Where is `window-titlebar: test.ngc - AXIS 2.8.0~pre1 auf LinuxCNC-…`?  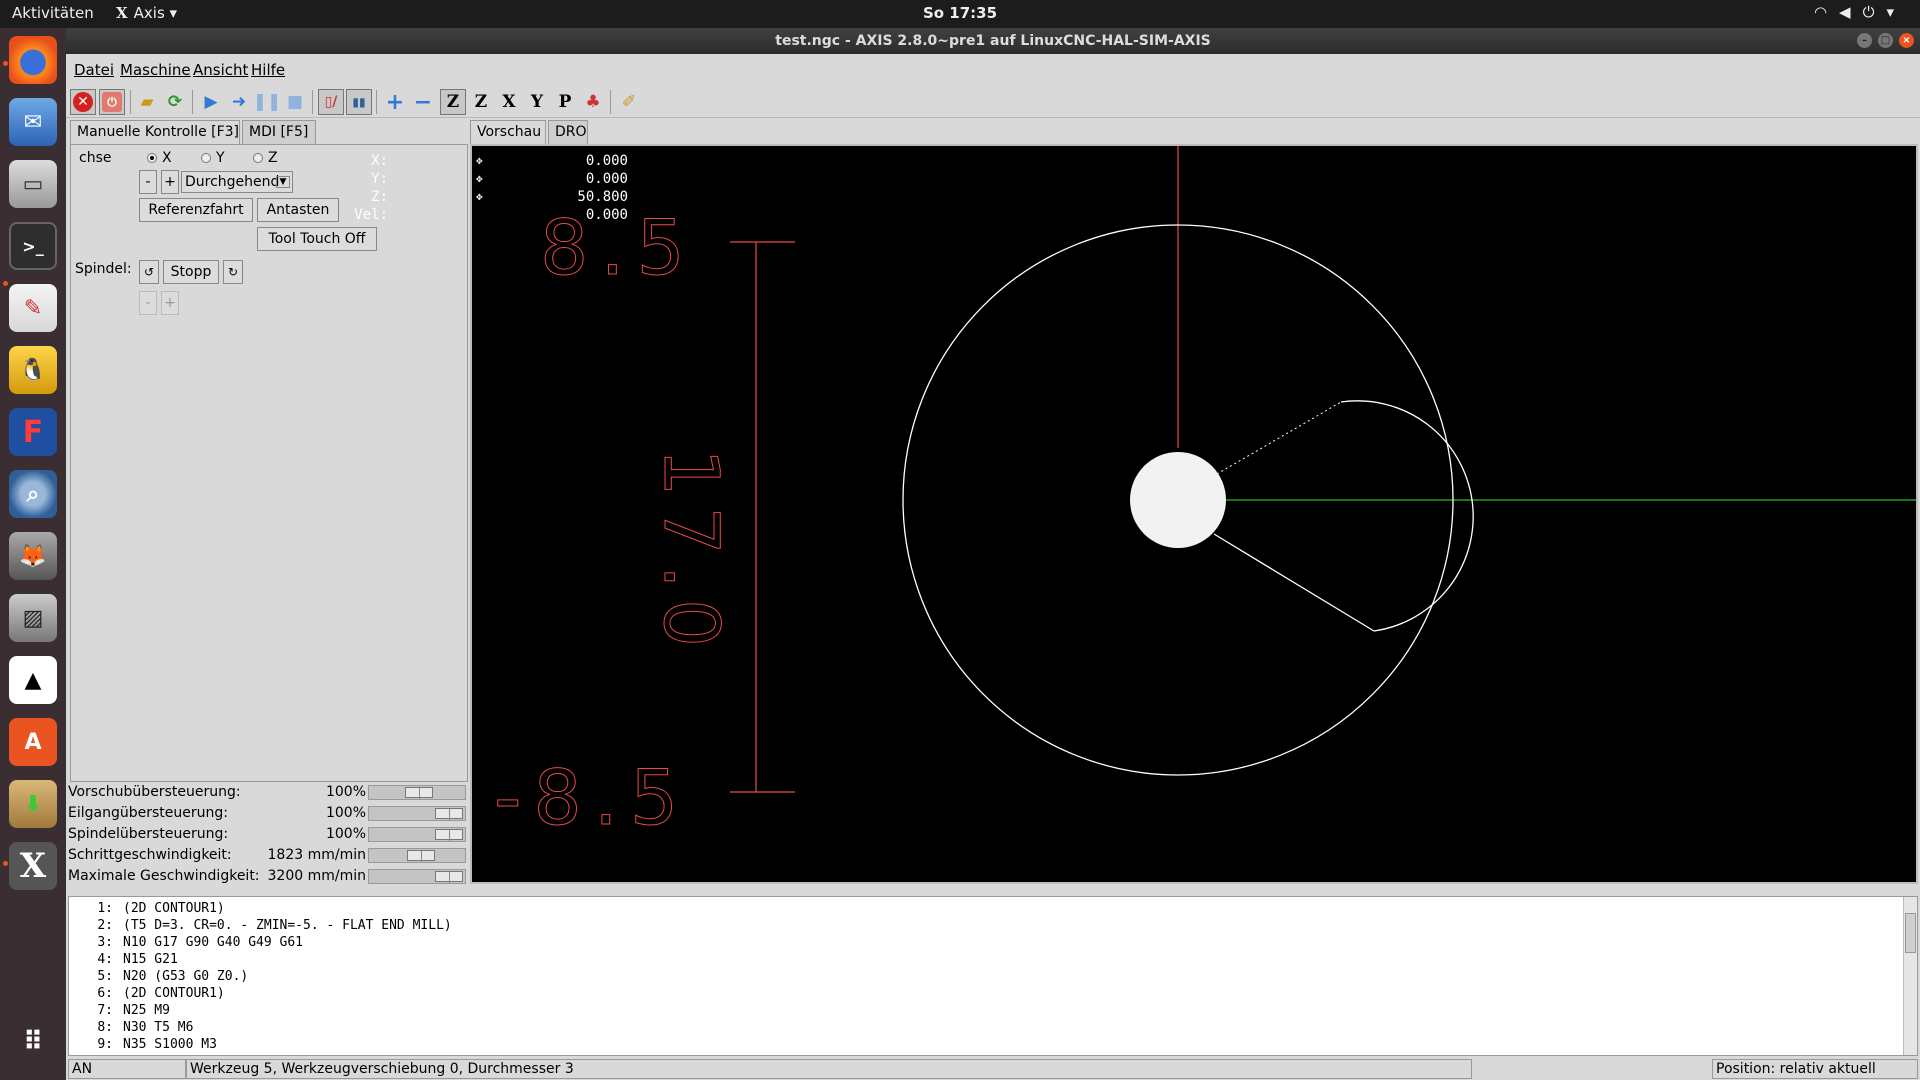
window-titlebar: test.ngc - AXIS 2.8.0~pre1 auf LinuxCNC-… is located at coordinates (993, 41).